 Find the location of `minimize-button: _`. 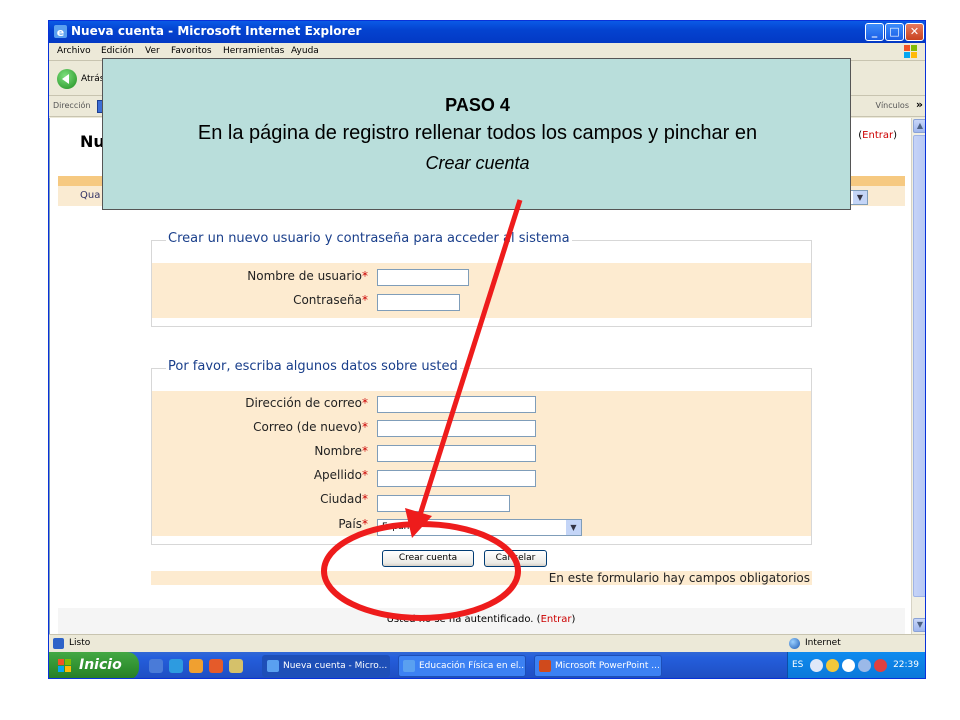

minimize-button: _ is located at coordinates (874, 32).